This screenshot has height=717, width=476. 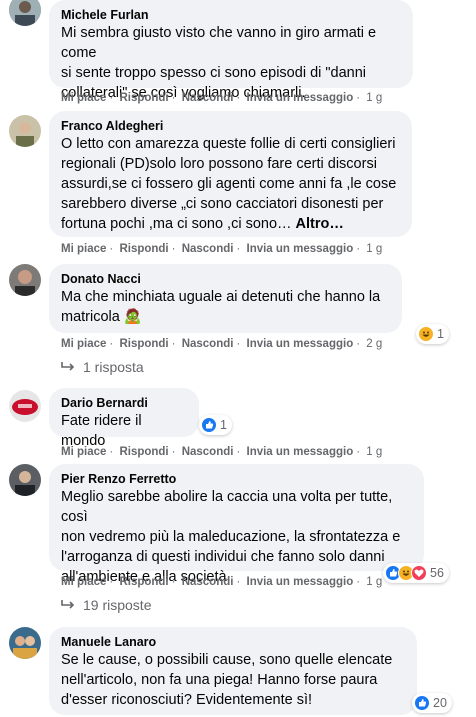 I want to click on comment-author: Franco Aldegheri, so click(x=230, y=126).